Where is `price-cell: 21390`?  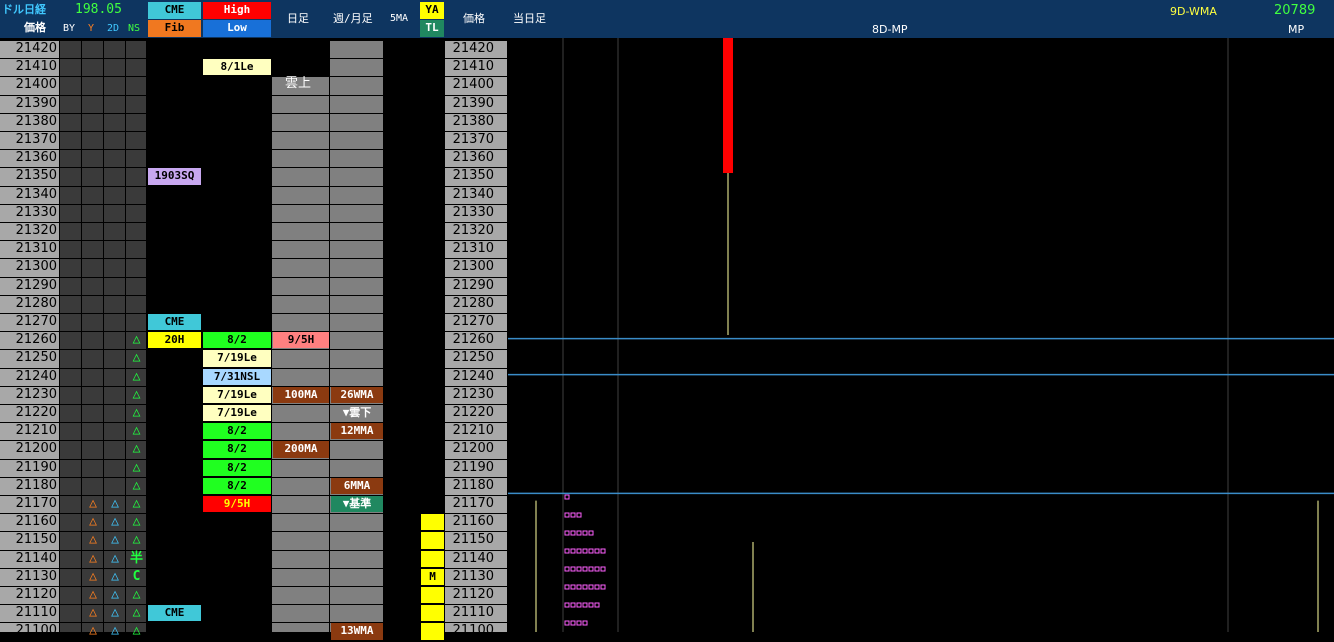
price-cell: 21390 is located at coordinates (36, 103).